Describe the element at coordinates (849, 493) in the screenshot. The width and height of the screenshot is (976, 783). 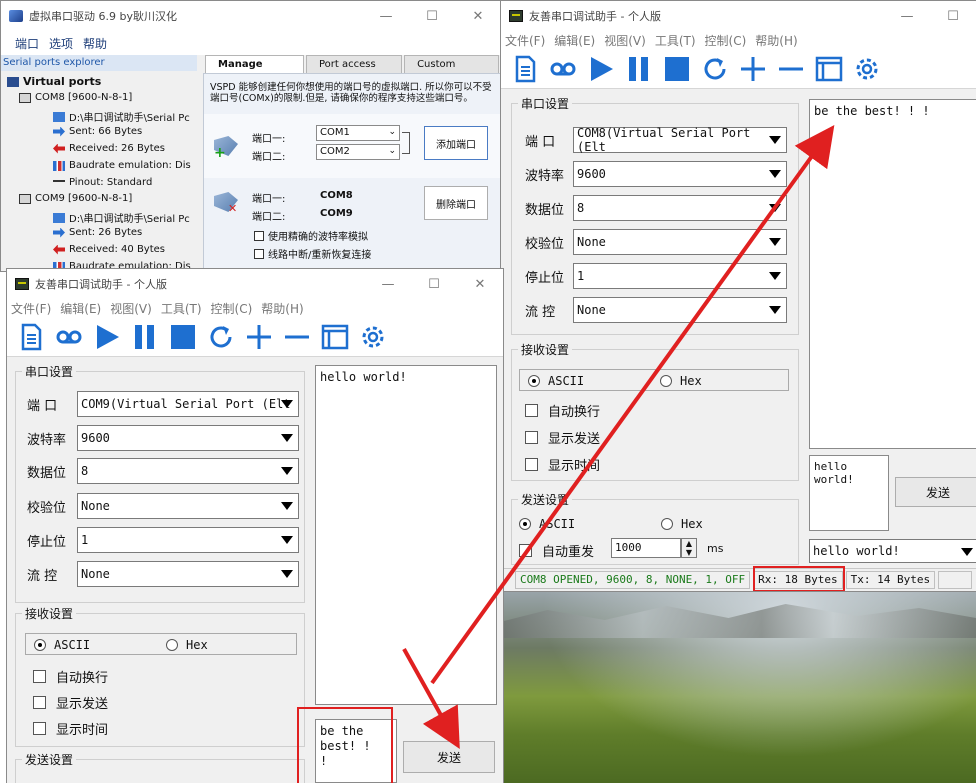
I see `send-textarea: hello world!` at that location.